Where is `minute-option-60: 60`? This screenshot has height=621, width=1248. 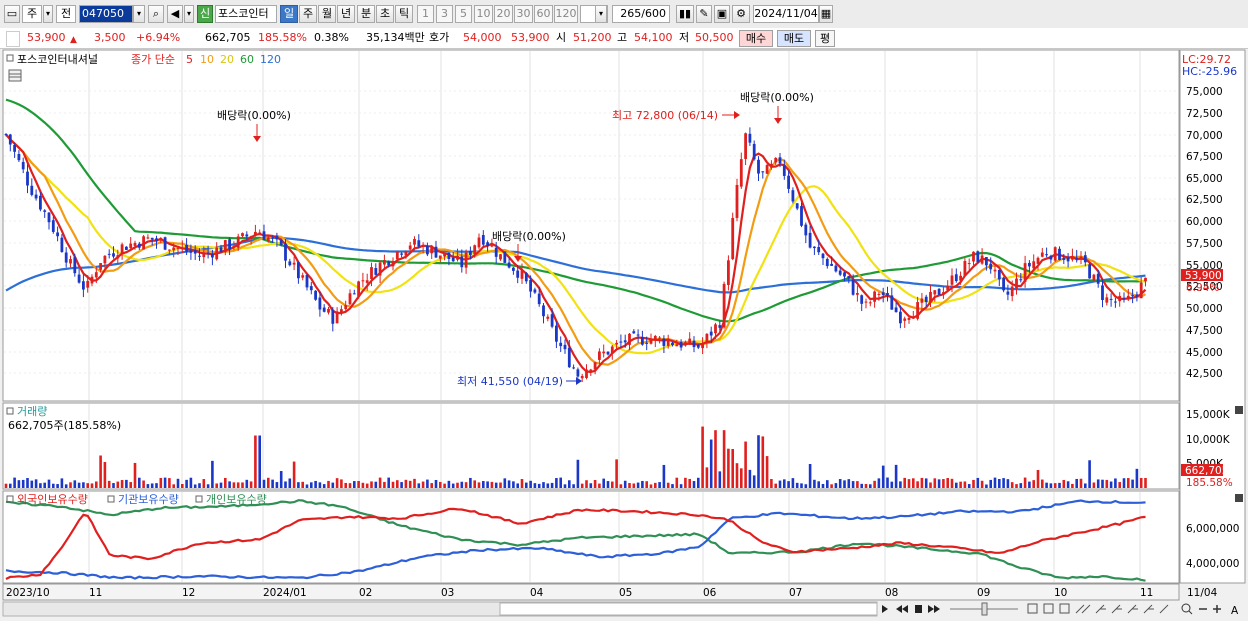
minute-option-60: 60 is located at coordinates (543, 14).